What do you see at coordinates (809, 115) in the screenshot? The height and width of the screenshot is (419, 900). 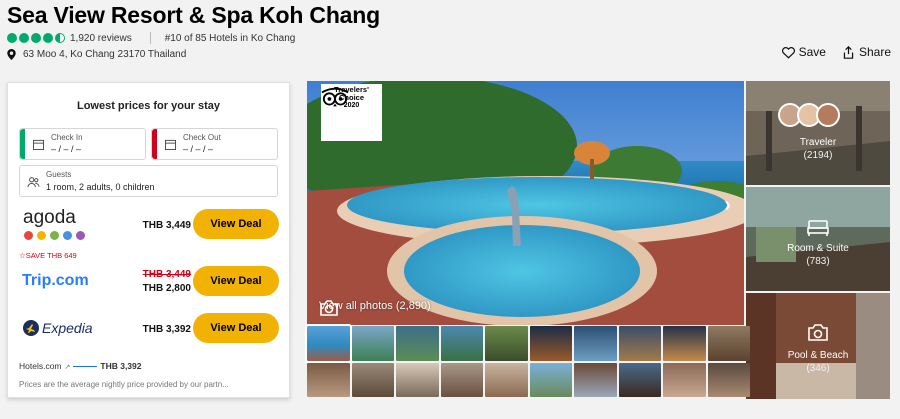 I see `traveler-avatars` at bounding box center [809, 115].